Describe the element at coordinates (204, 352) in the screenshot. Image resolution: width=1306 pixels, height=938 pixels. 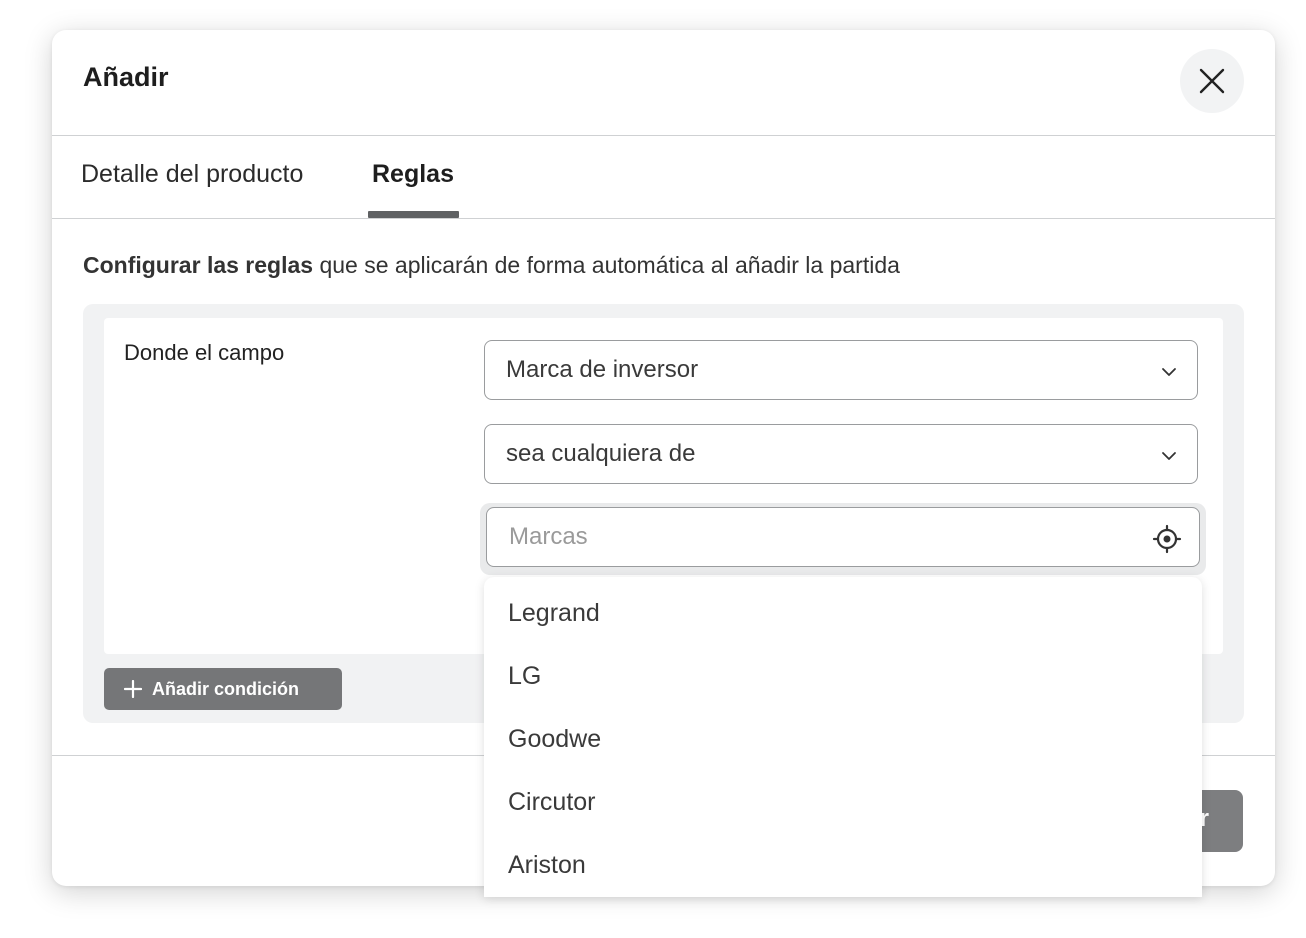
I see `rule-field-label: Donde el campo` at that location.